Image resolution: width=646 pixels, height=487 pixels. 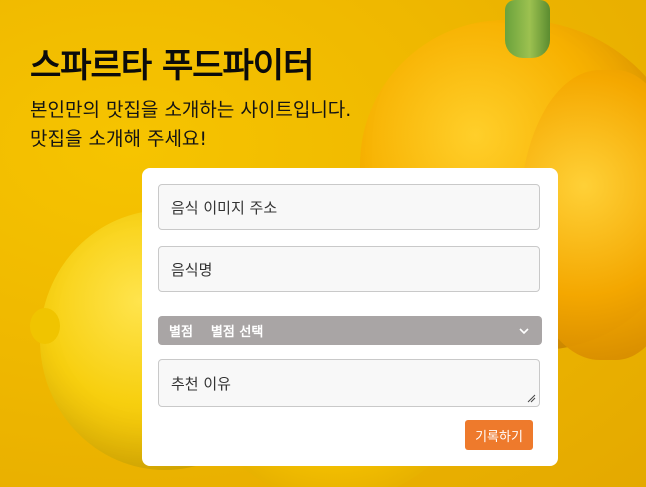 What do you see at coordinates (45, 326) in the screenshot?
I see `lemon-tip-image` at bounding box center [45, 326].